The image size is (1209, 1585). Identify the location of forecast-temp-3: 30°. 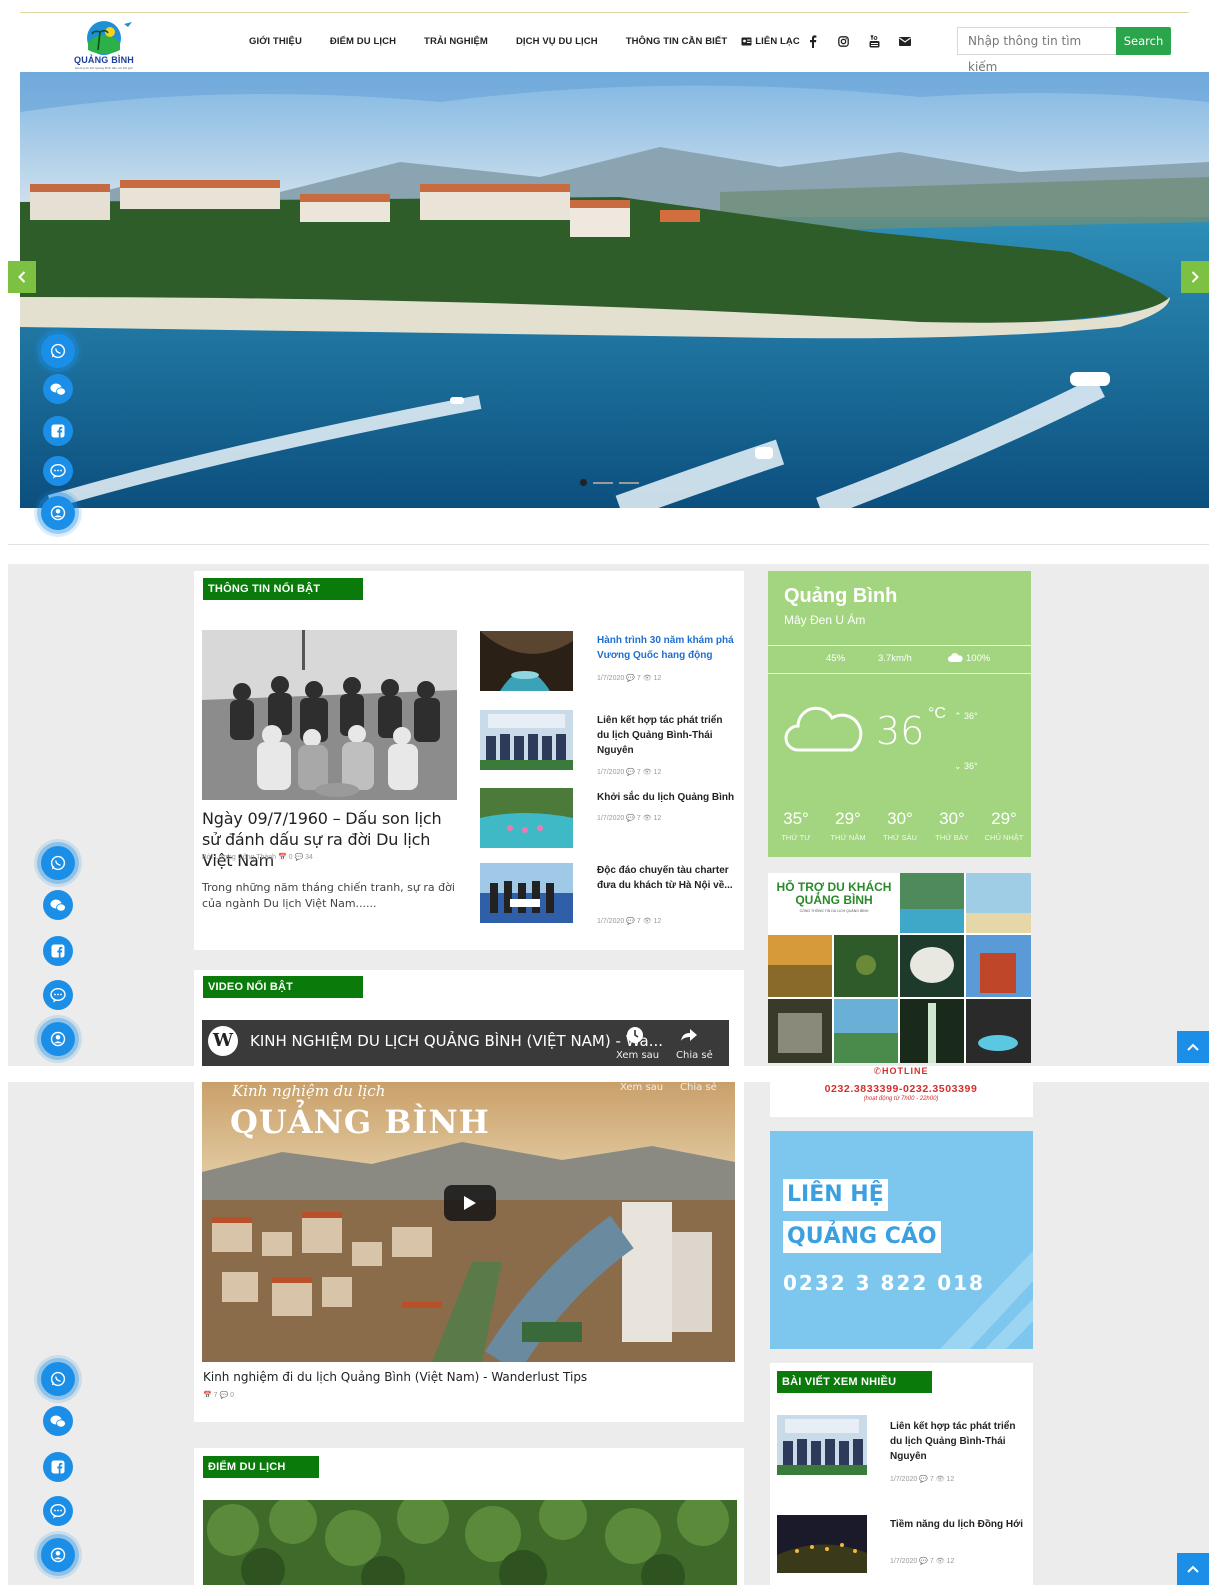
(900, 818).